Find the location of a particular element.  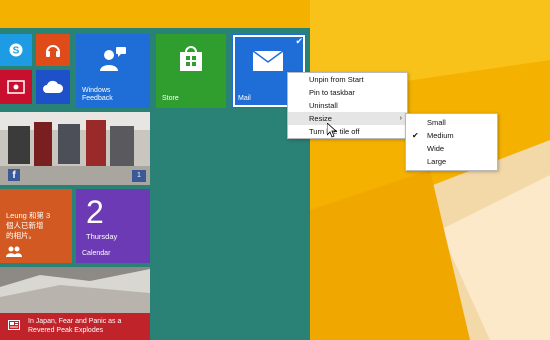

people-icon is located at coordinates (14, 251).